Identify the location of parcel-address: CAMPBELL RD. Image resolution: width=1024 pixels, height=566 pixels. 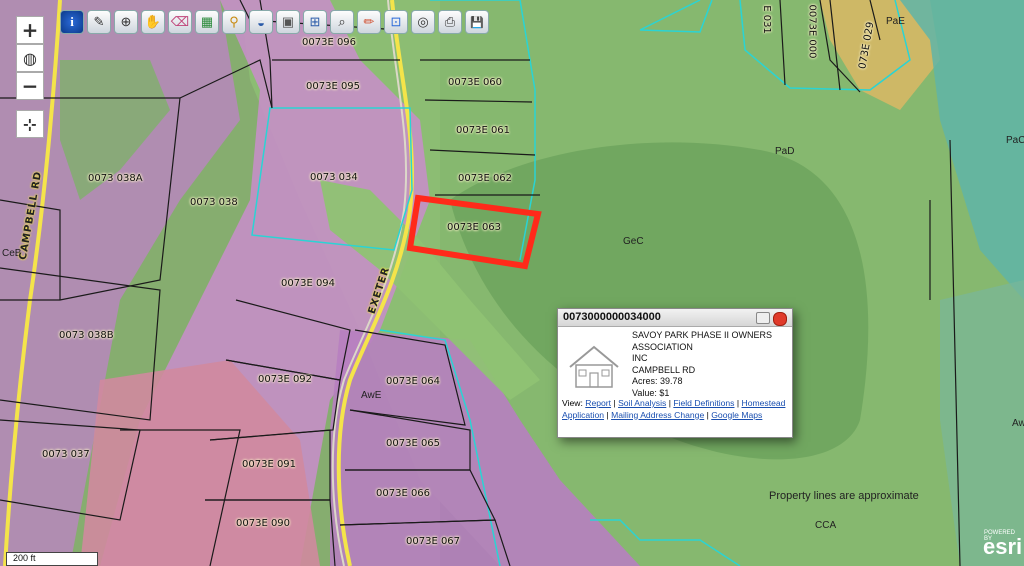
(664, 369).